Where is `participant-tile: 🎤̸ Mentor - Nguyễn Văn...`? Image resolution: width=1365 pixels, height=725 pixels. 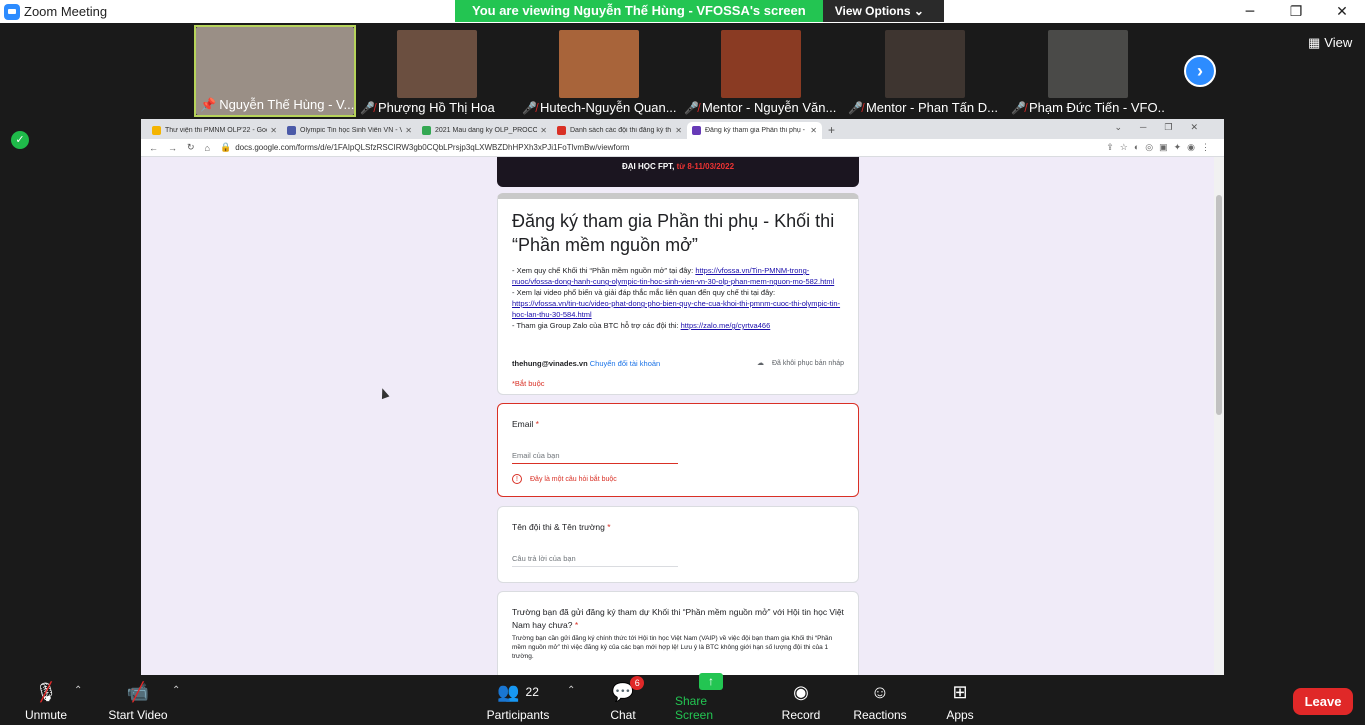
participant-tile: 🎤̸ Mentor - Nguyễn Văn... is located at coordinates (761, 71).